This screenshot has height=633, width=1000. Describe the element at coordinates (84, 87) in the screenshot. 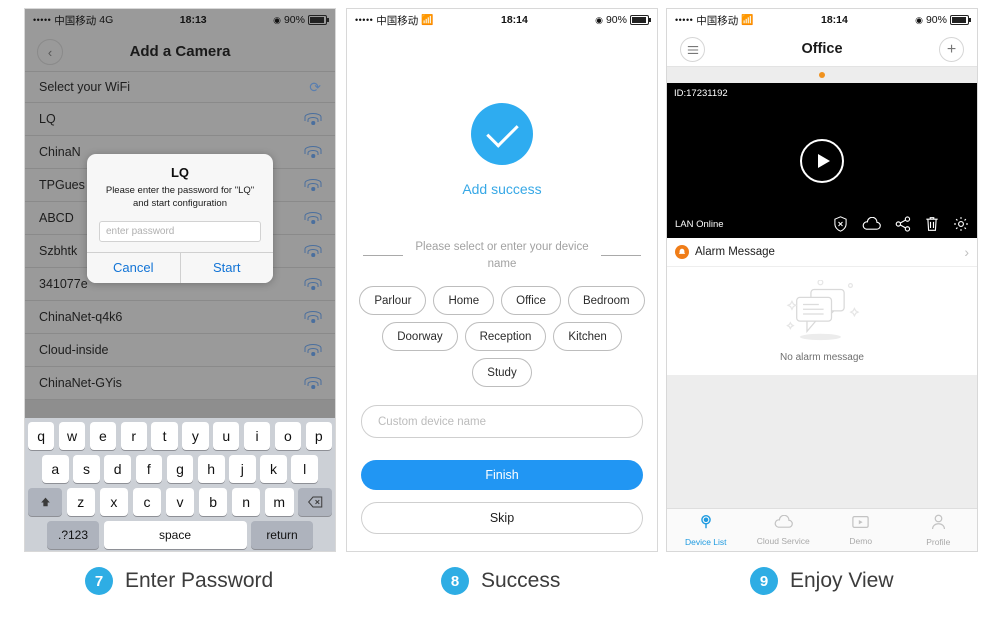

I see `wifi-section-label: Select your WiFi` at that location.